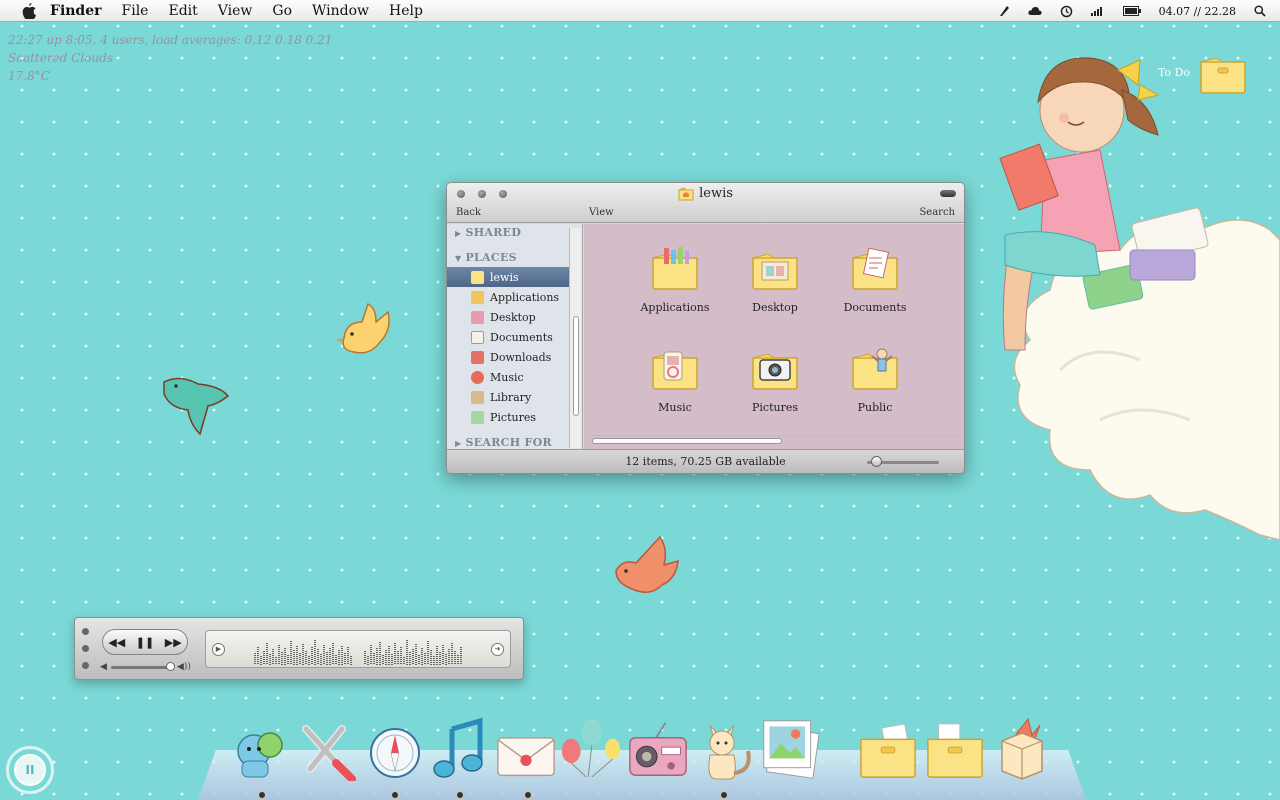  What do you see at coordinates (182, 11) in the screenshot?
I see `menu-edit: Edit` at bounding box center [182, 11].